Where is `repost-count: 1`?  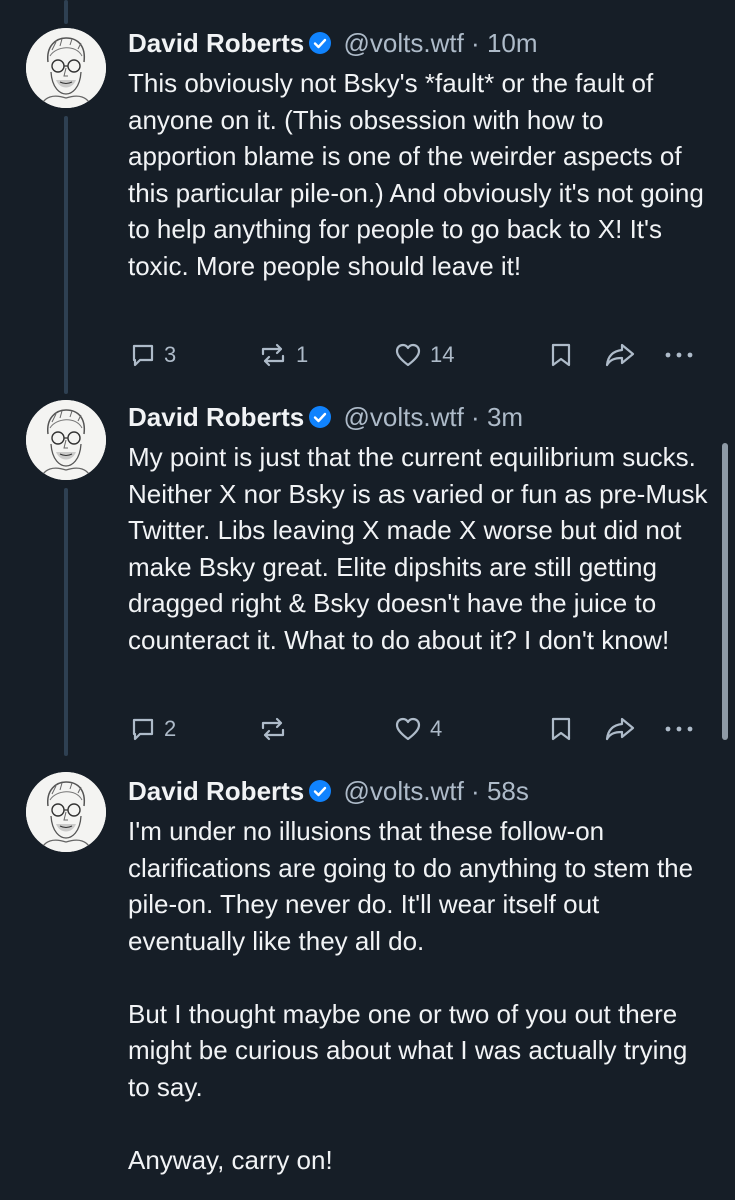
repost-count: 1 is located at coordinates (302, 354).